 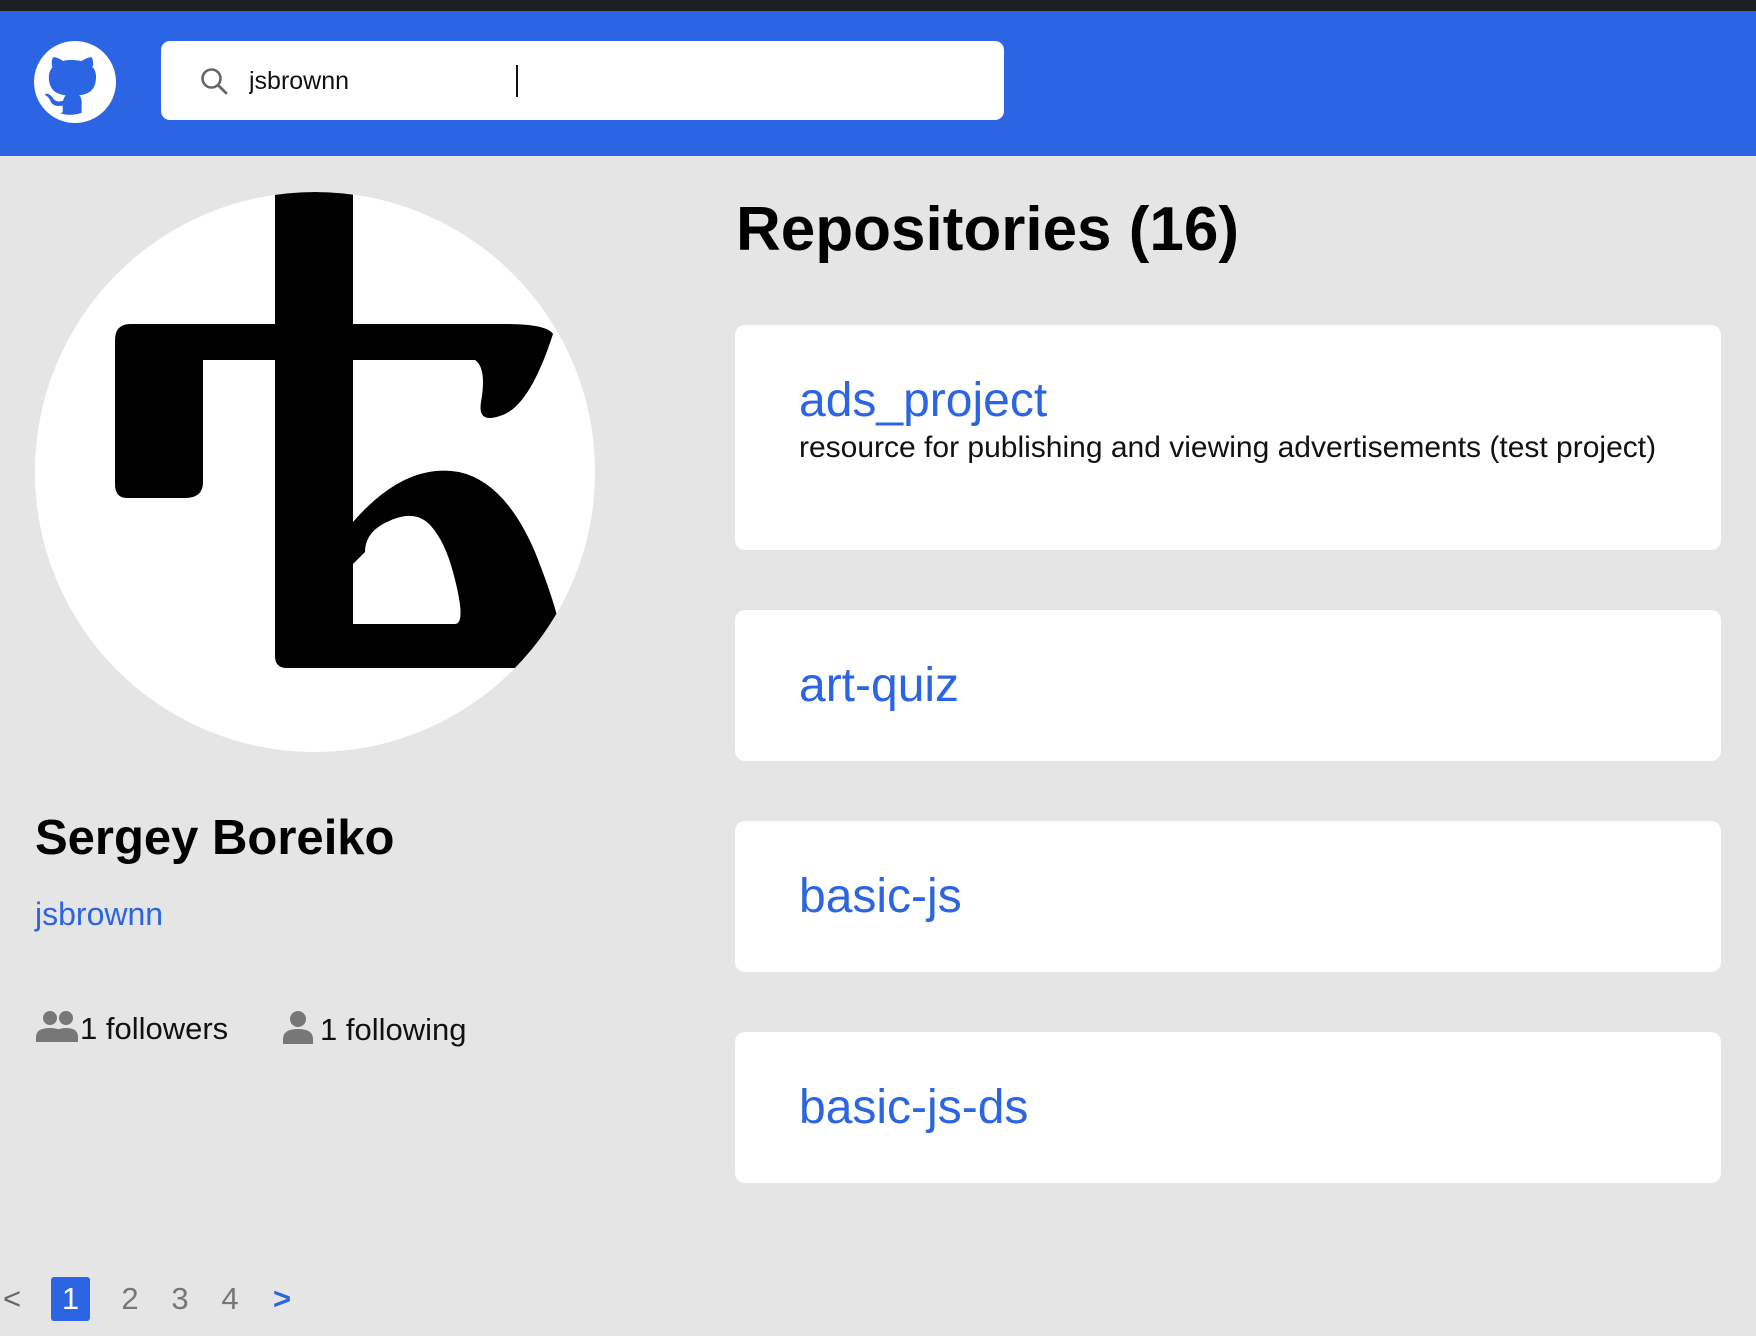 What do you see at coordinates (180, 1299) in the screenshot?
I see `pagination-page-3: 3` at bounding box center [180, 1299].